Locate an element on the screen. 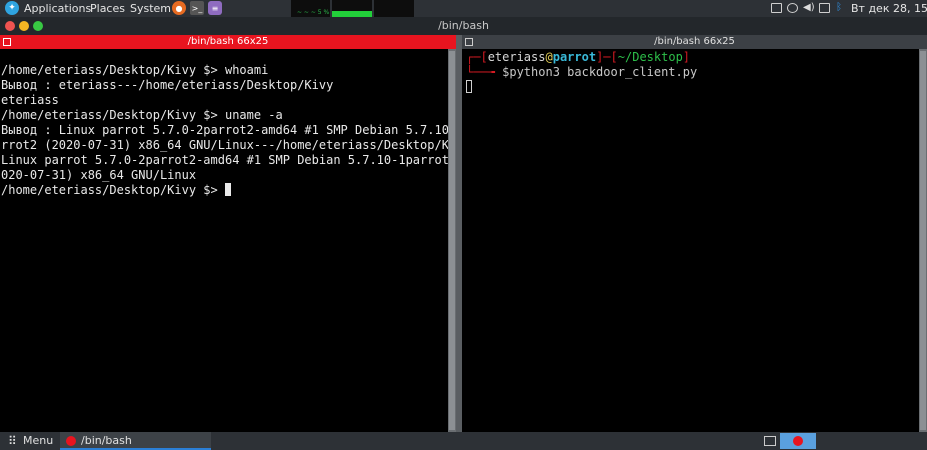 This screenshot has width=927, height=450. window-titlebar: /bin/bash is located at coordinates (463, 26).